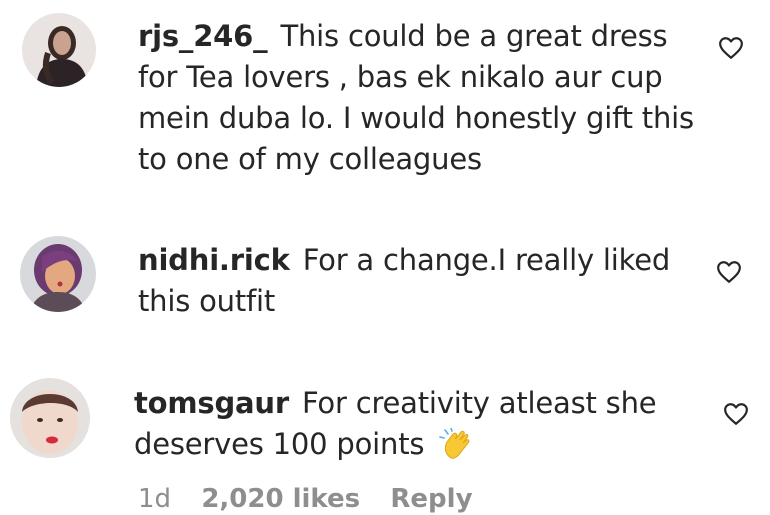  What do you see at coordinates (211, 403) in the screenshot?
I see `comment-username: tomsgaur` at bounding box center [211, 403].